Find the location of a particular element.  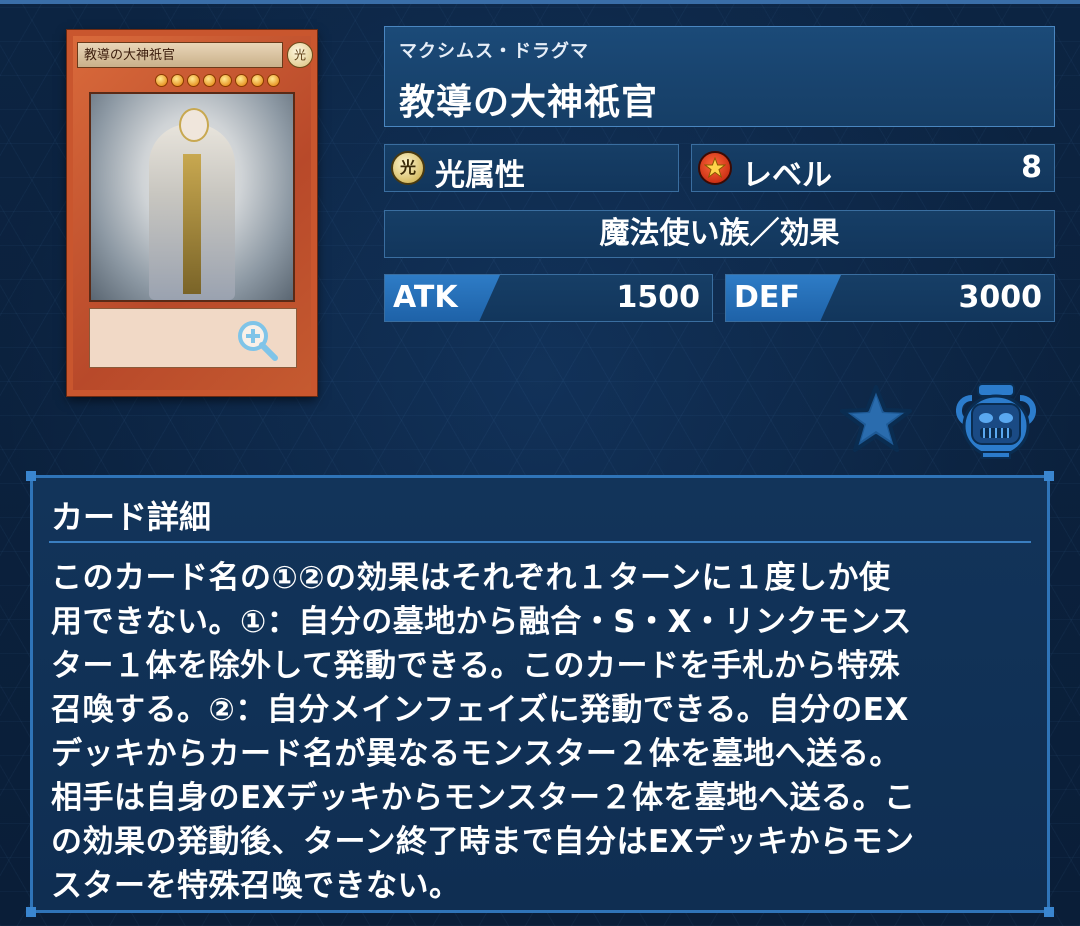

card-name-panel: マクシムス・ドラグマ 教導の大神祇官 is located at coordinates (719, 76).